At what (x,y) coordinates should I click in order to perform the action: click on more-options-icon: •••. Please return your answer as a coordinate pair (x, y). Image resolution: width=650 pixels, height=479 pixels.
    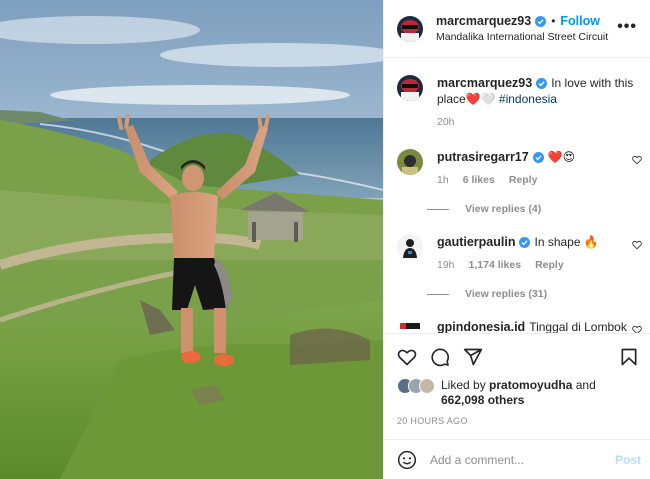
    Looking at the image, I should click on (627, 27).